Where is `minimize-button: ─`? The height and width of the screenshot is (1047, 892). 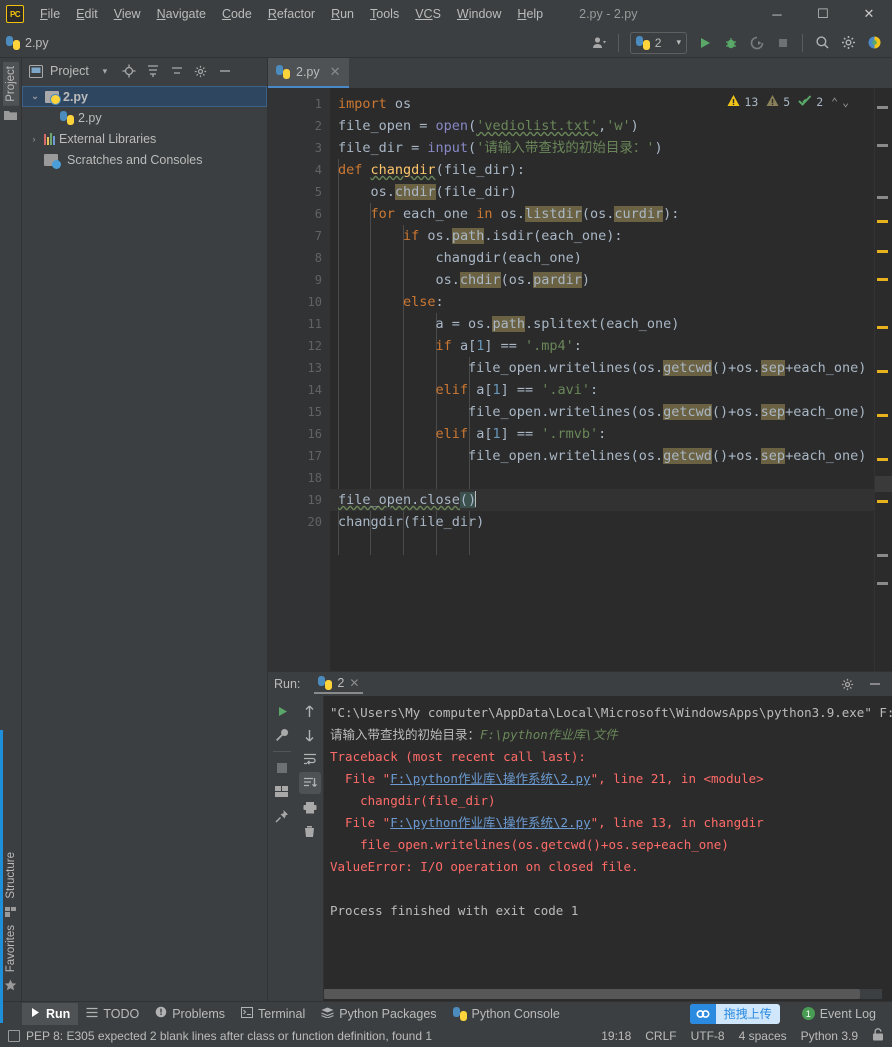 minimize-button: ─ is located at coordinates (777, 14).